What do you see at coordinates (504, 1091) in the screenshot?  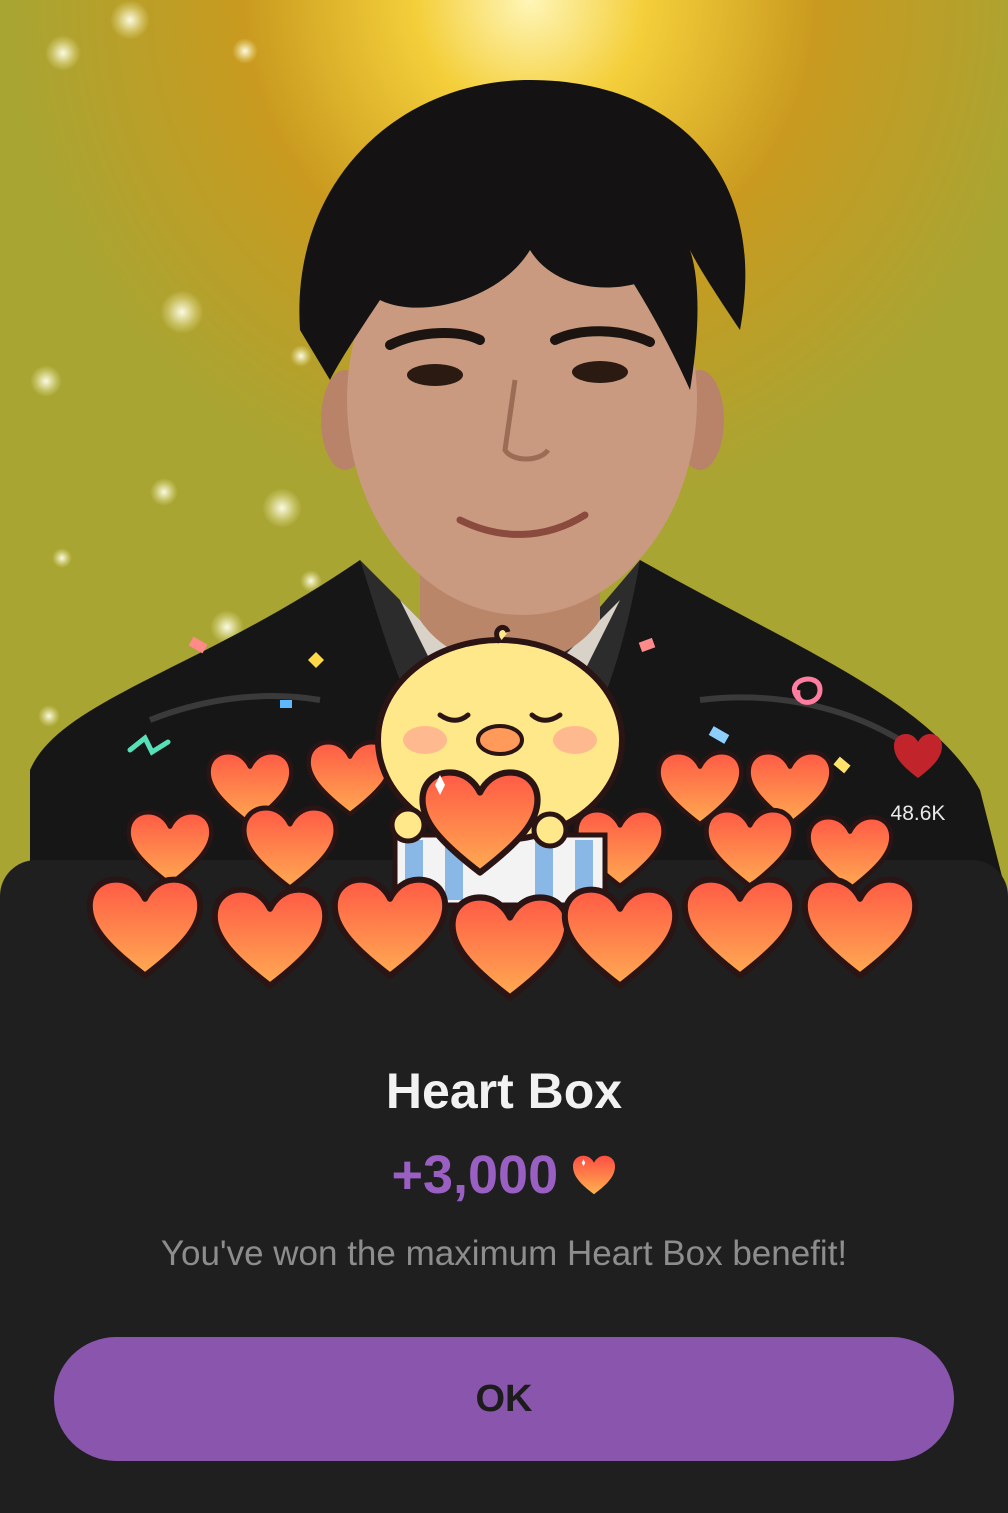 I see `dialog-title: Heart Box` at bounding box center [504, 1091].